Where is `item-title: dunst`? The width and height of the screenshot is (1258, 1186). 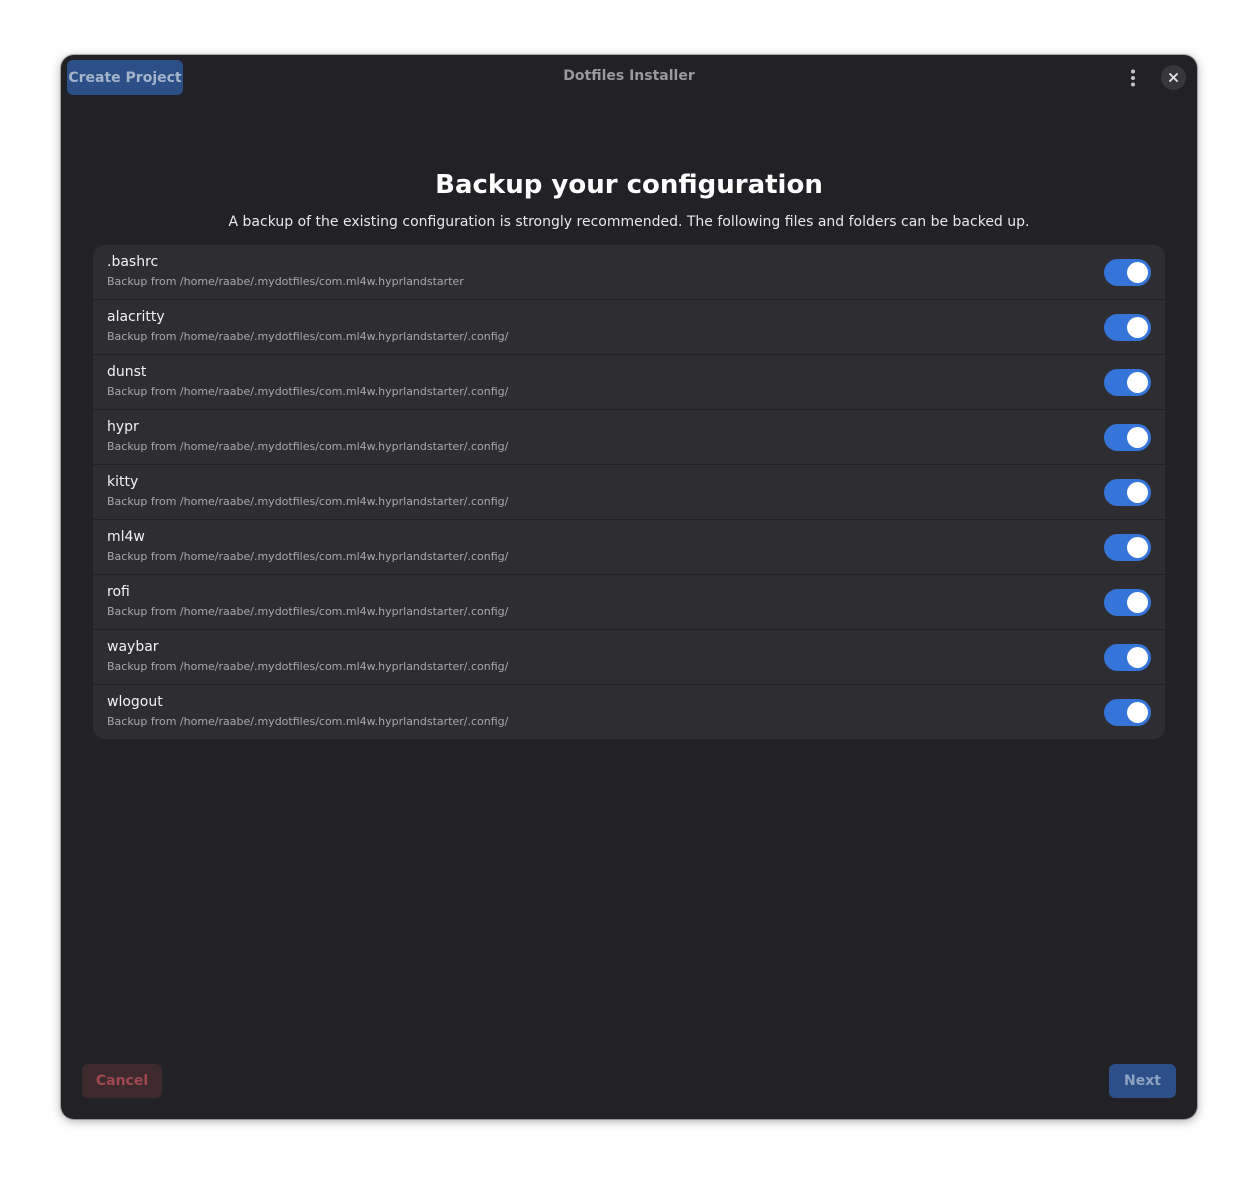
item-title: dunst is located at coordinates (127, 372).